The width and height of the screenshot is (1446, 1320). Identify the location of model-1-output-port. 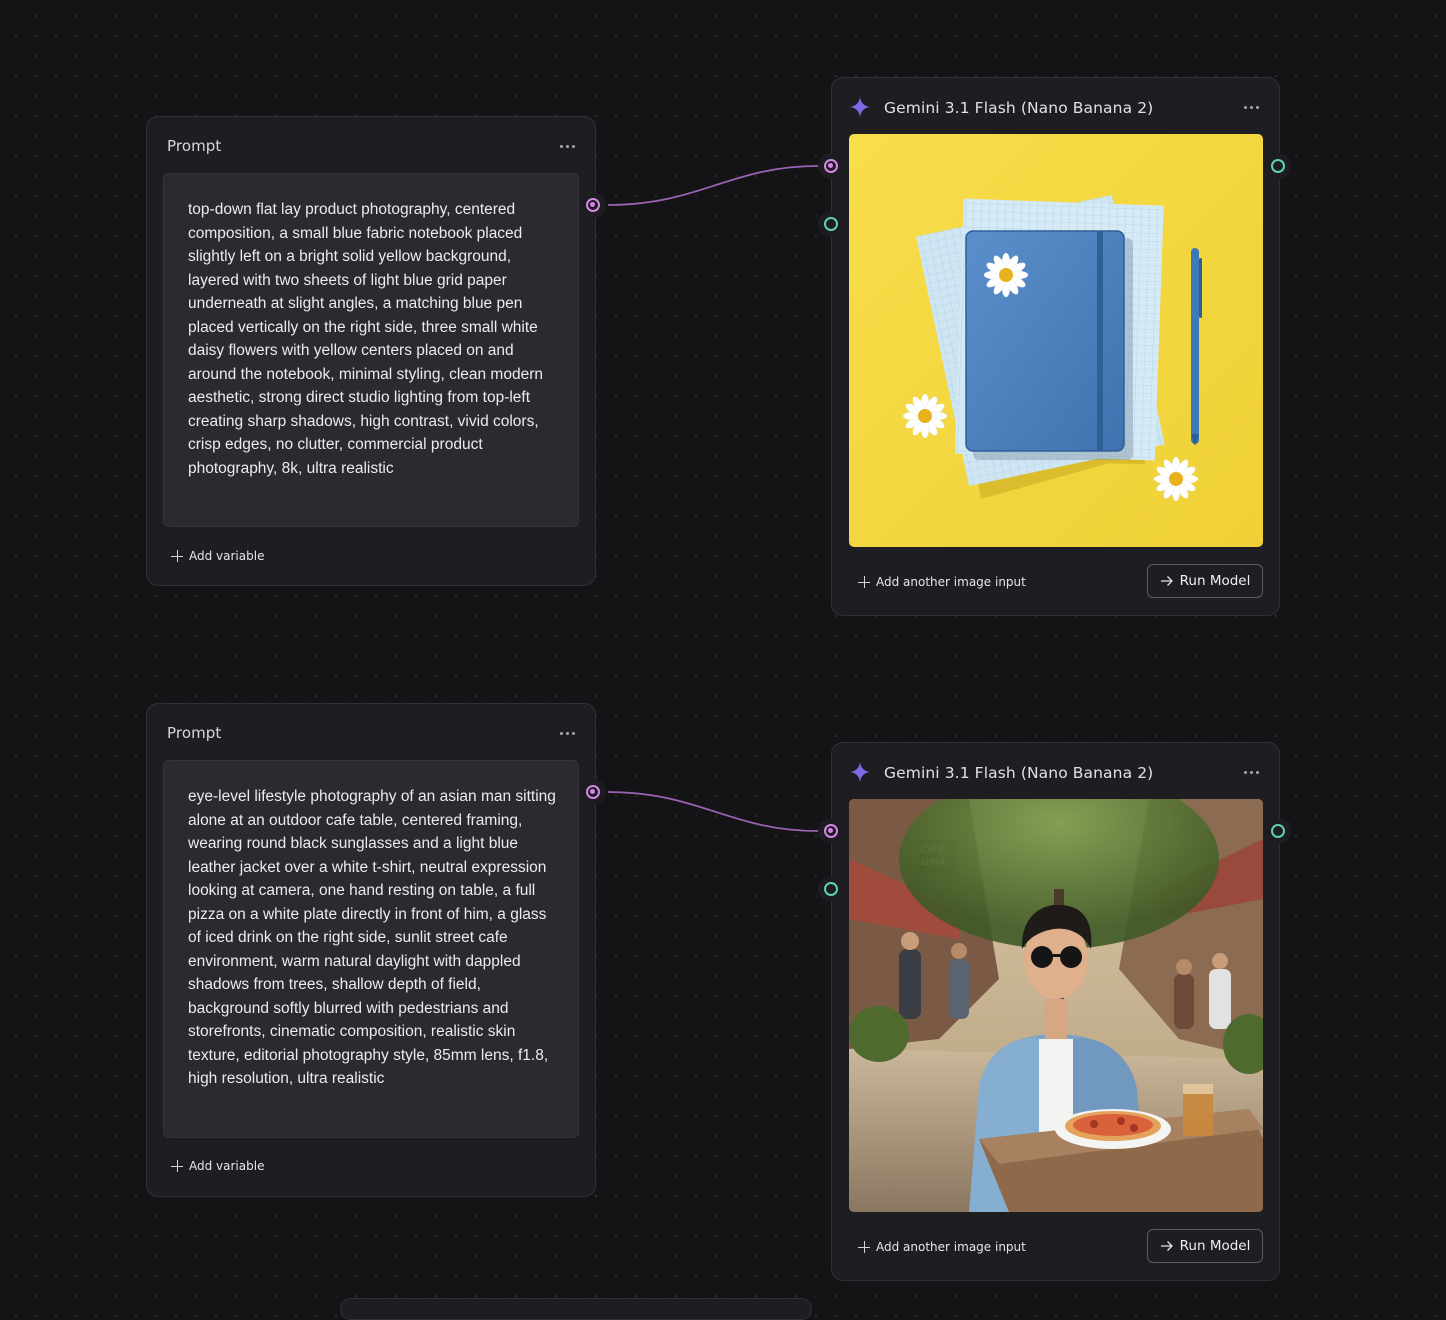
(1278, 166).